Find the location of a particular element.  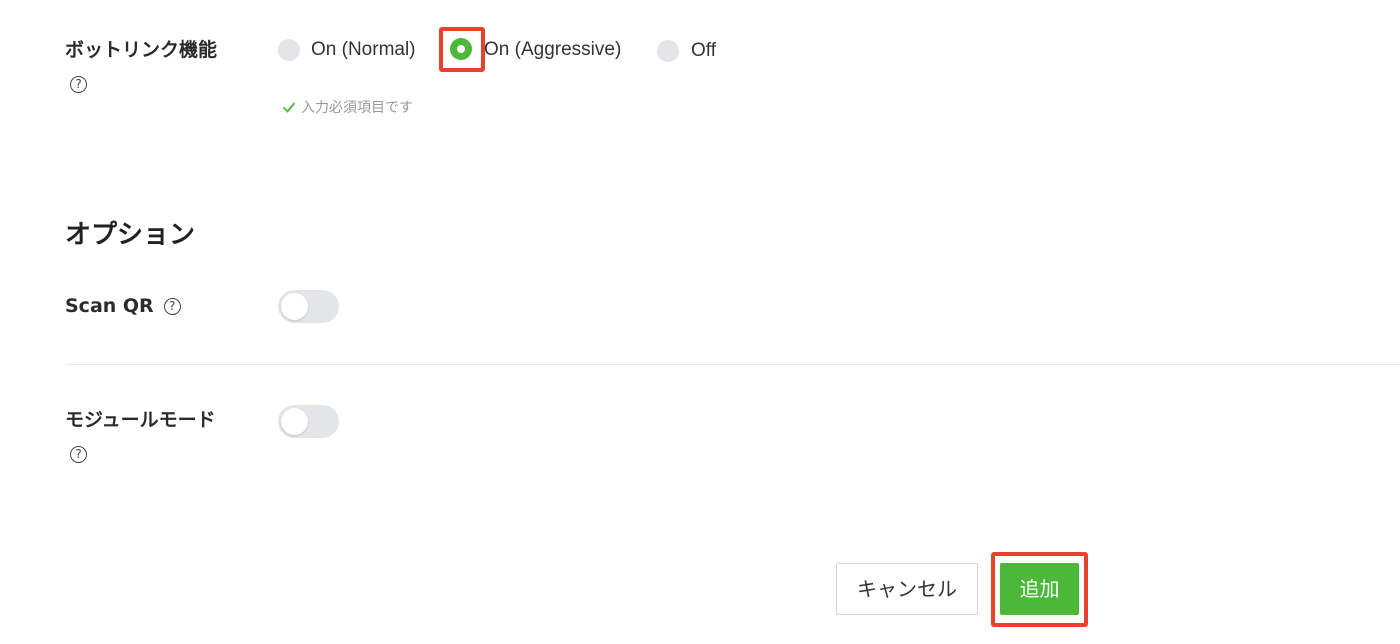

add-button: 追加 is located at coordinates (1039, 589).